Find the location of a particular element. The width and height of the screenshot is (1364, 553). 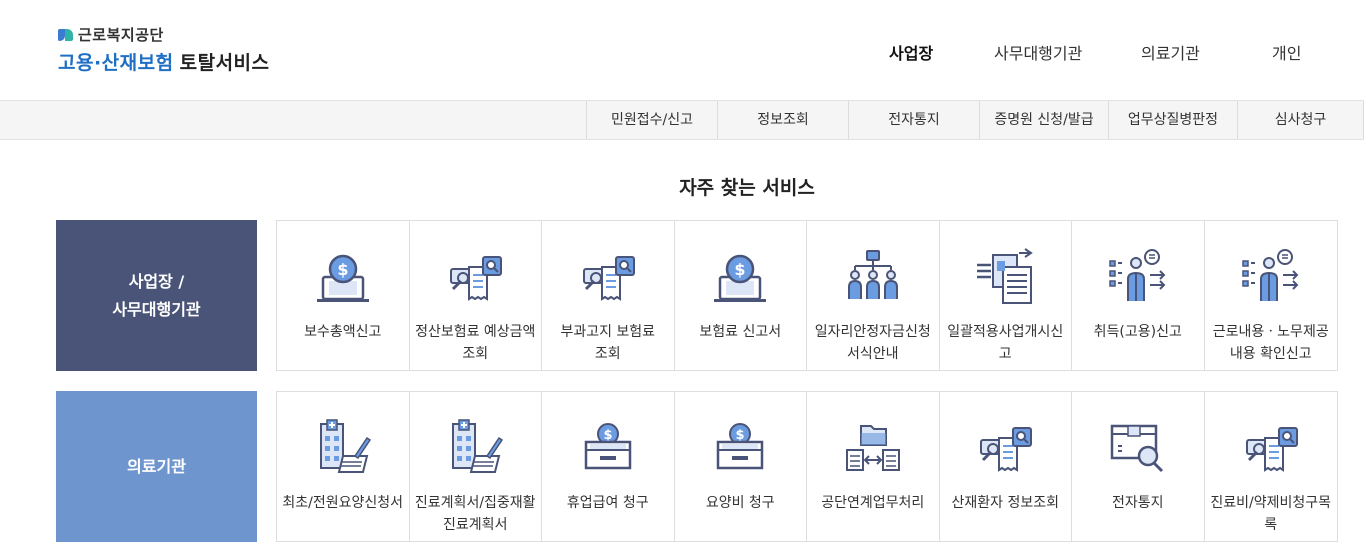

service-item-label: 휴업급여 청구 is located at coordinates (607, 503).